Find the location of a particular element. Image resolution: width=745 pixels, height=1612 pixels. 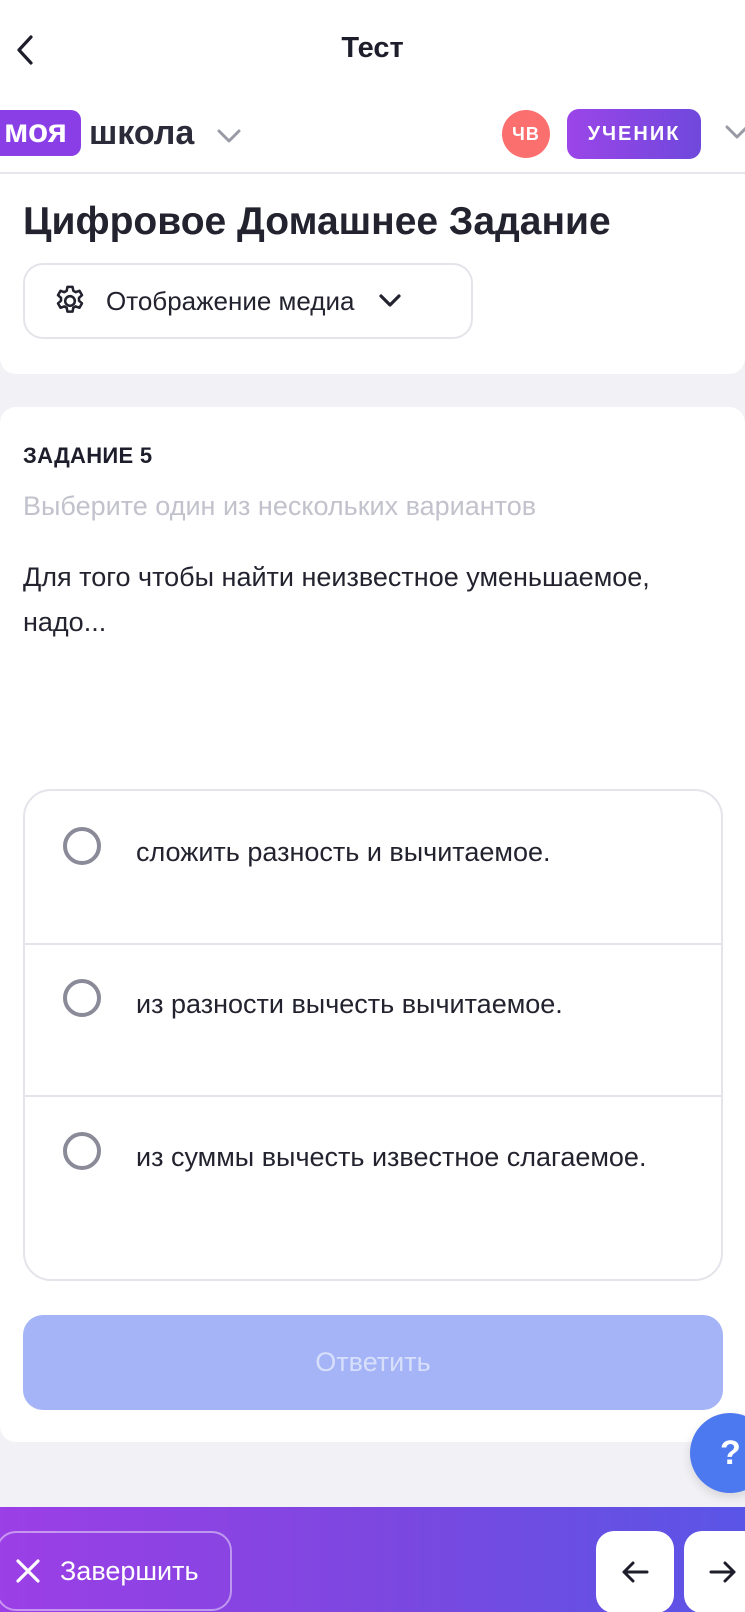

answer-option: из суммы вычесть известное слагаемое. is located at coordinates (373, 1187).